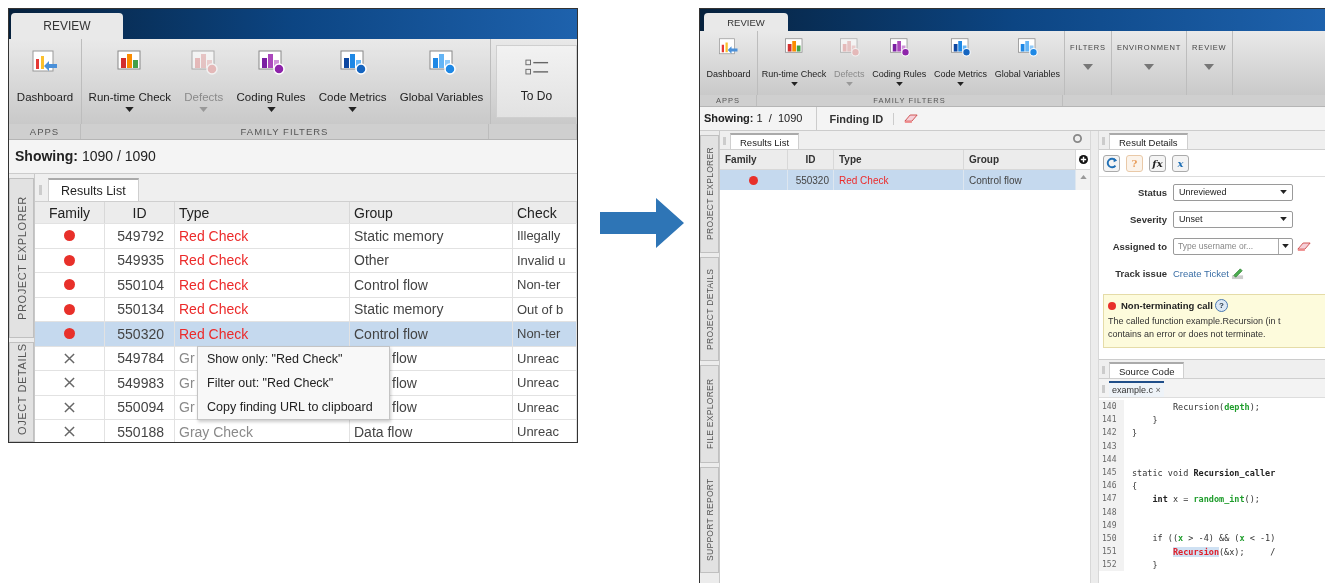 This screenshot has width=1325, height=583. What do you see at coordinates (1180, 163) in the screenshot?
I see `tool-button: x` at bounding box center [1180, 163].